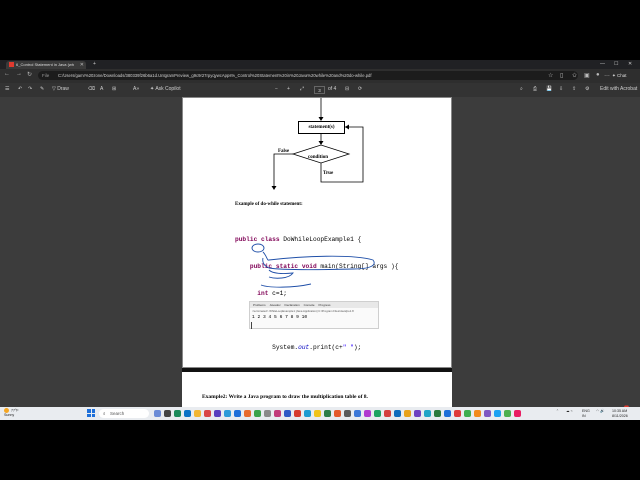  Describe the element at coordinates (292, 305) in the screenshot. I see `console-tab: Declaration` at that location.